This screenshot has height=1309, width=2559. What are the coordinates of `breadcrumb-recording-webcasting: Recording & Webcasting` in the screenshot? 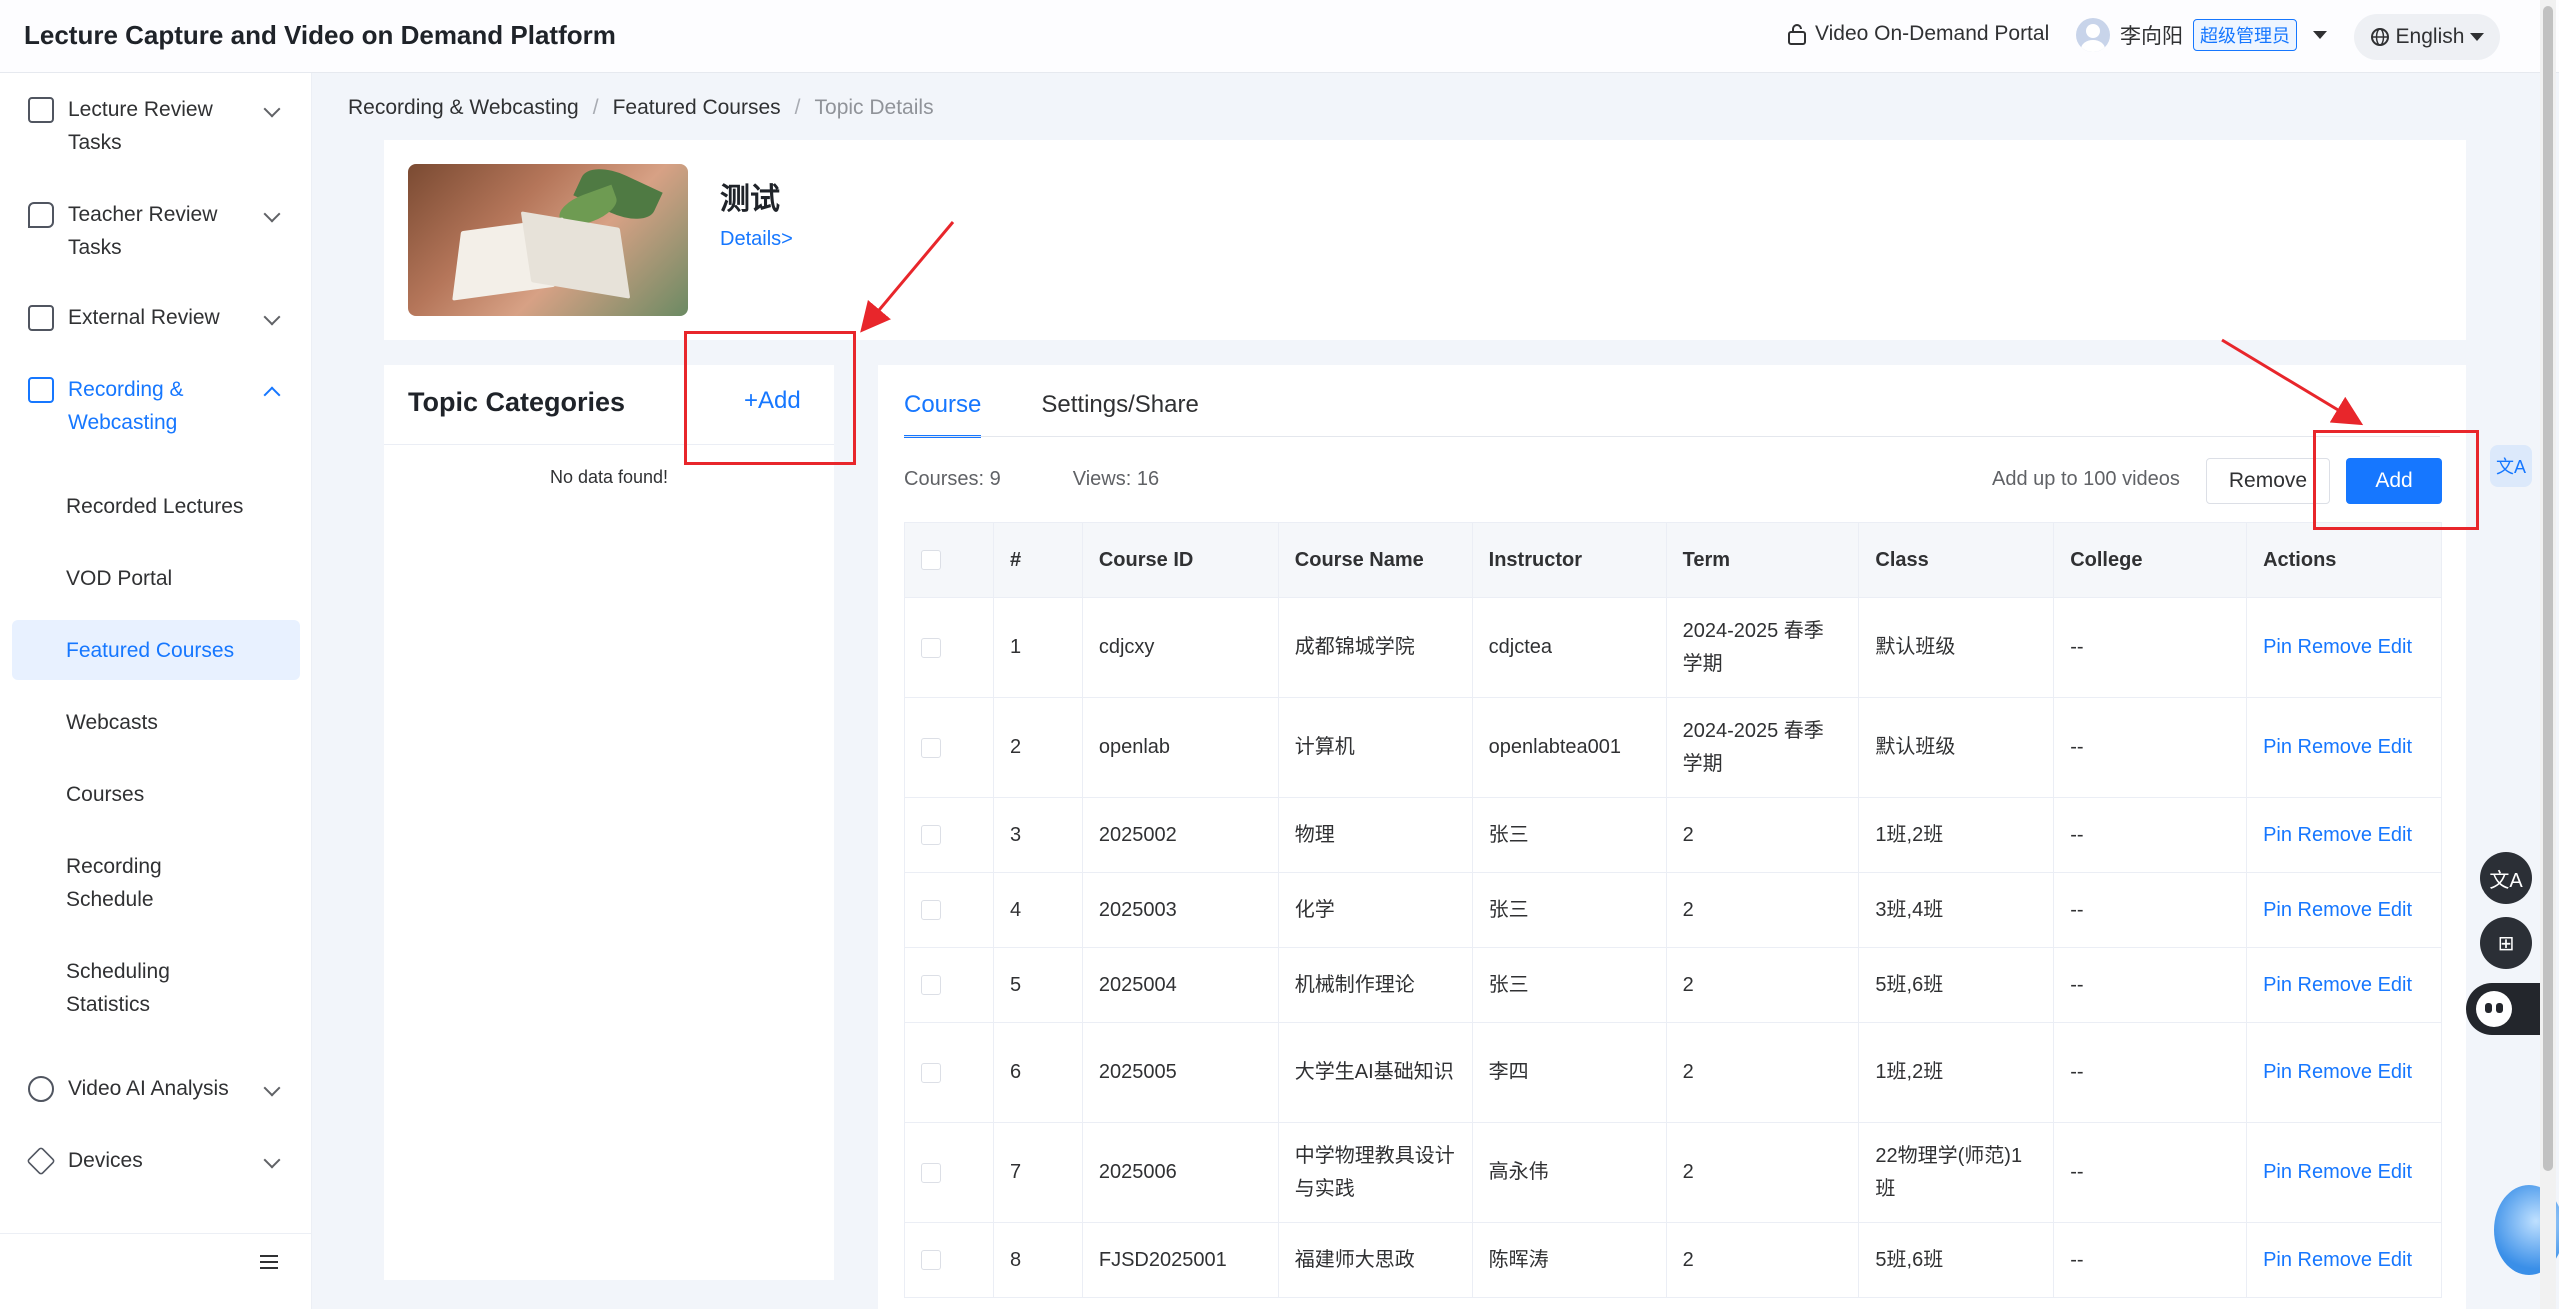 It's located at (463, 108).